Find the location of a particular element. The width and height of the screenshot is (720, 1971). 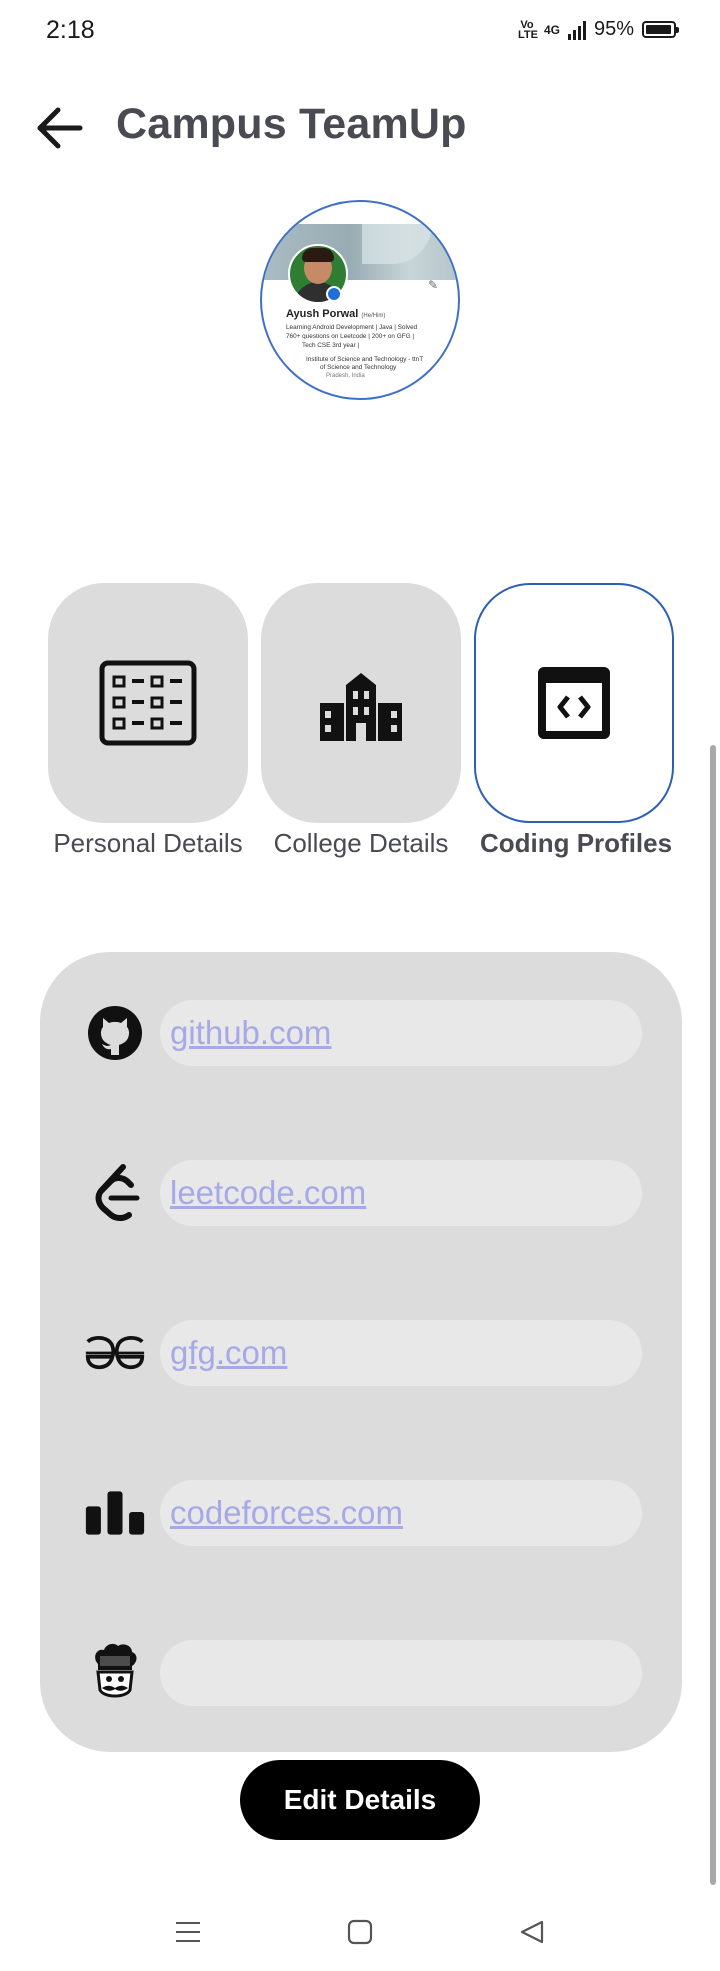

status-time: 2:18 is located at coordinates (70, 30).